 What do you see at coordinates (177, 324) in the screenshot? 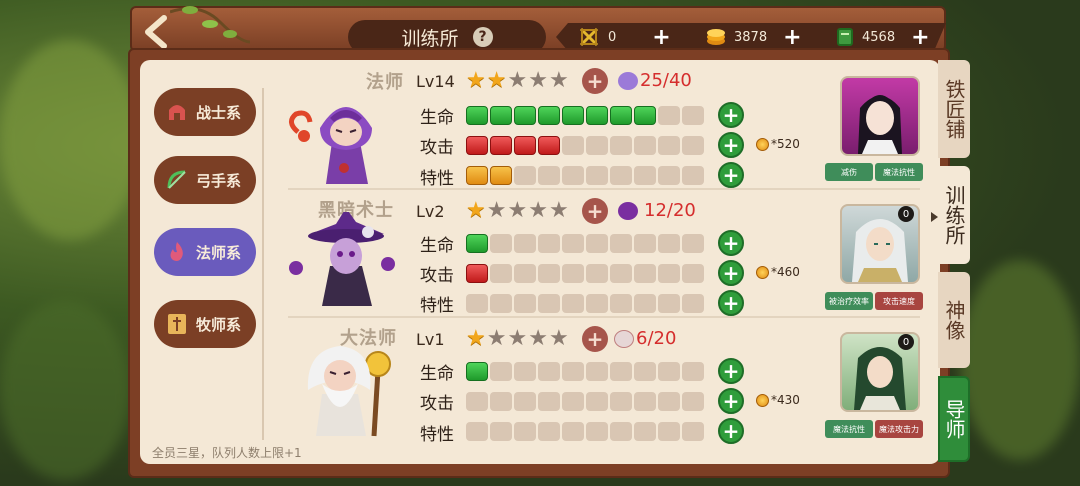
I see `scroll-icon` at bounding box center [177, 324].